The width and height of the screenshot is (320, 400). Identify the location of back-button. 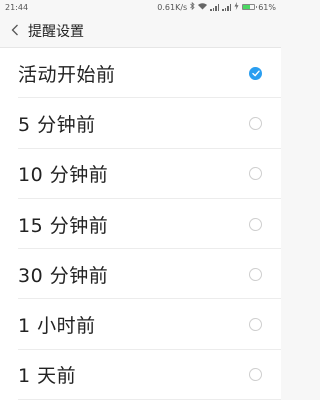
(15, 31).